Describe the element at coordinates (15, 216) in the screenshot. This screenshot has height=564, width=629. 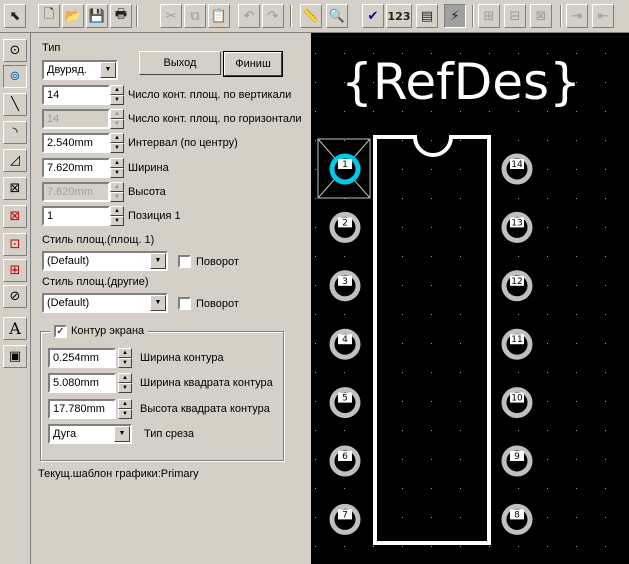
I see `fill-rect-icon: ⊠` at that location.